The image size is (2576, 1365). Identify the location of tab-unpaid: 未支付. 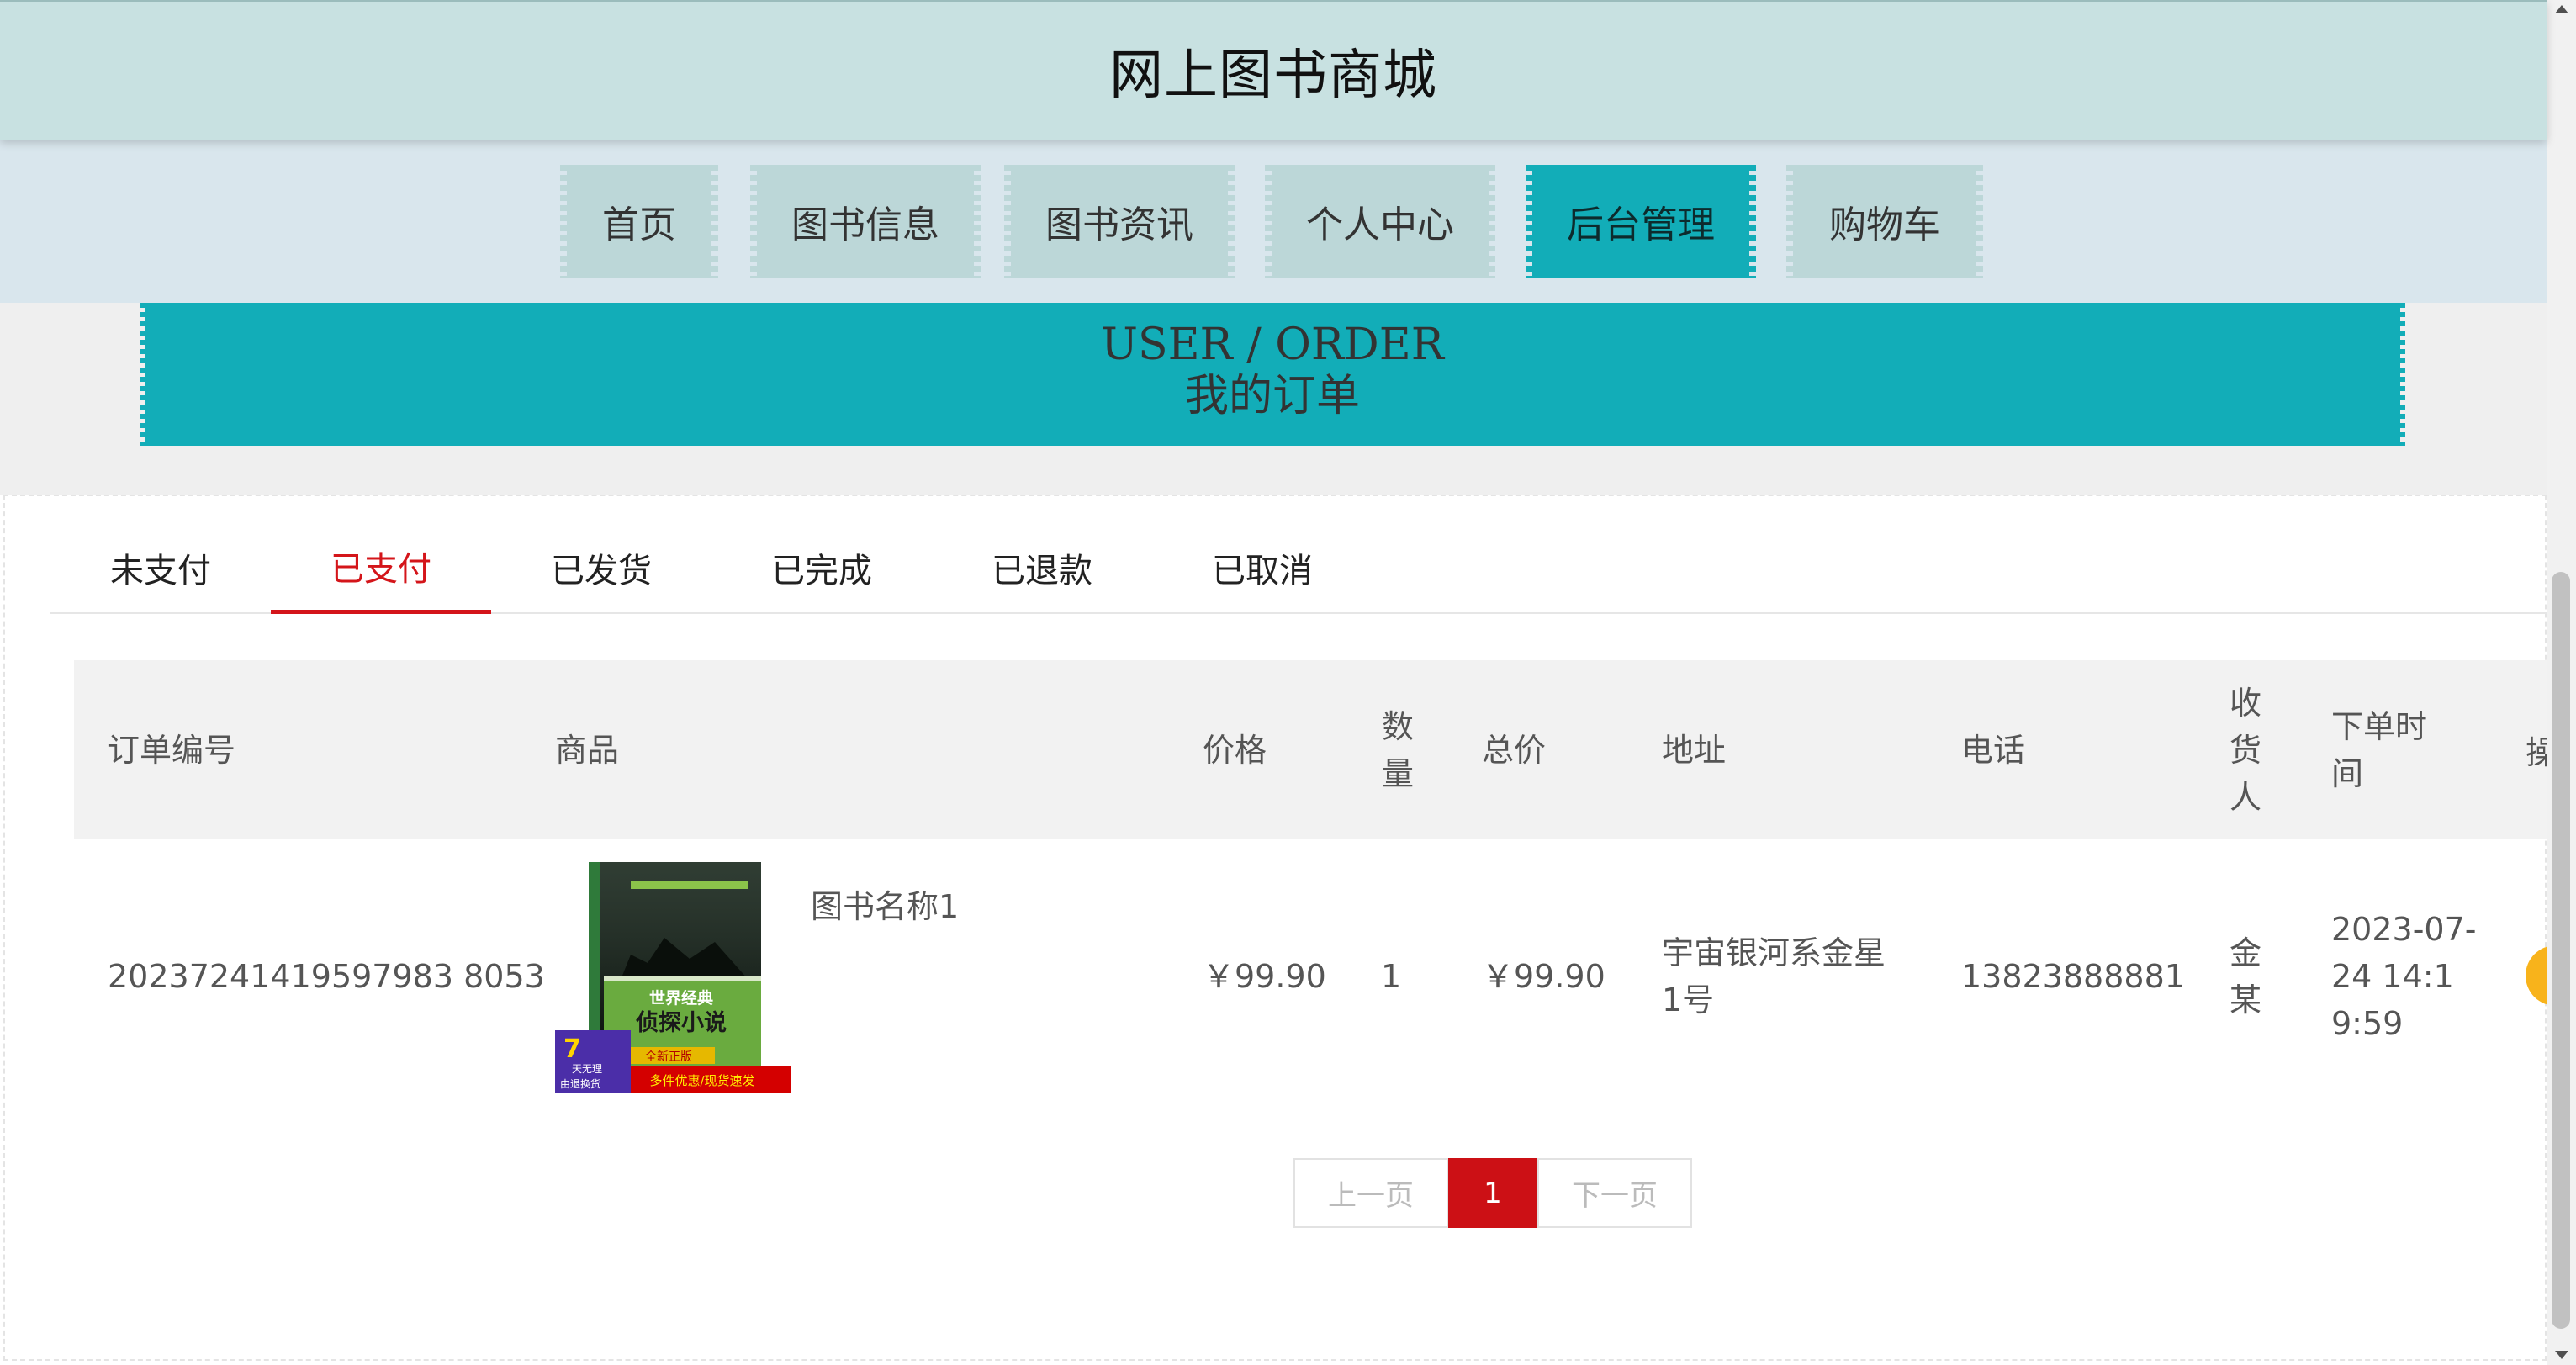
(160, 567).